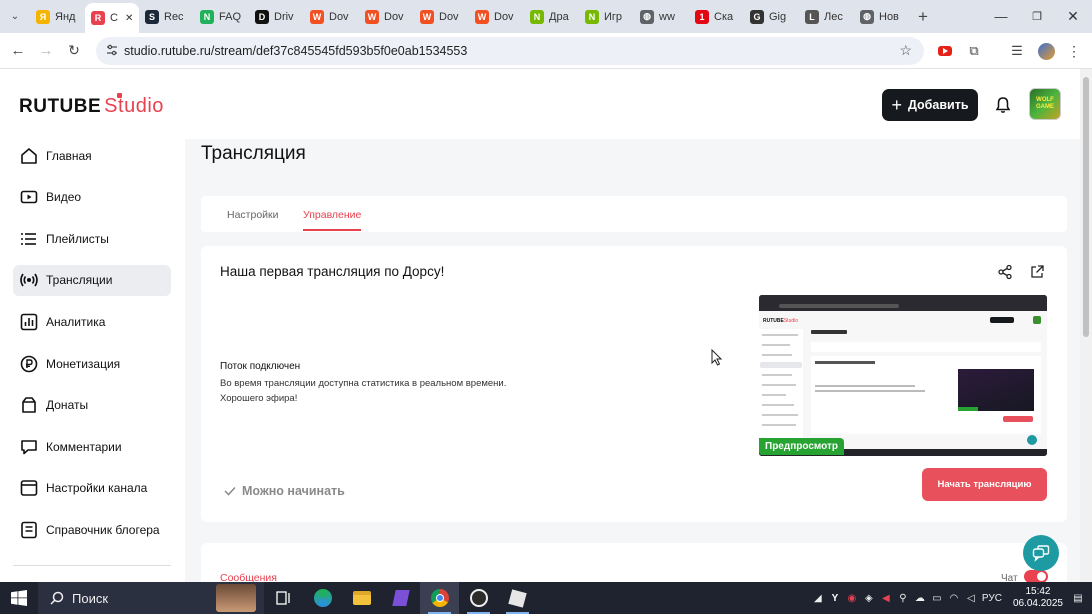 This screenshot has width=1092, height=614. What do you see at coordinates (937, 598) in the screenshot?
I see `display-icon: ▭` at bounding box center [937, 598].